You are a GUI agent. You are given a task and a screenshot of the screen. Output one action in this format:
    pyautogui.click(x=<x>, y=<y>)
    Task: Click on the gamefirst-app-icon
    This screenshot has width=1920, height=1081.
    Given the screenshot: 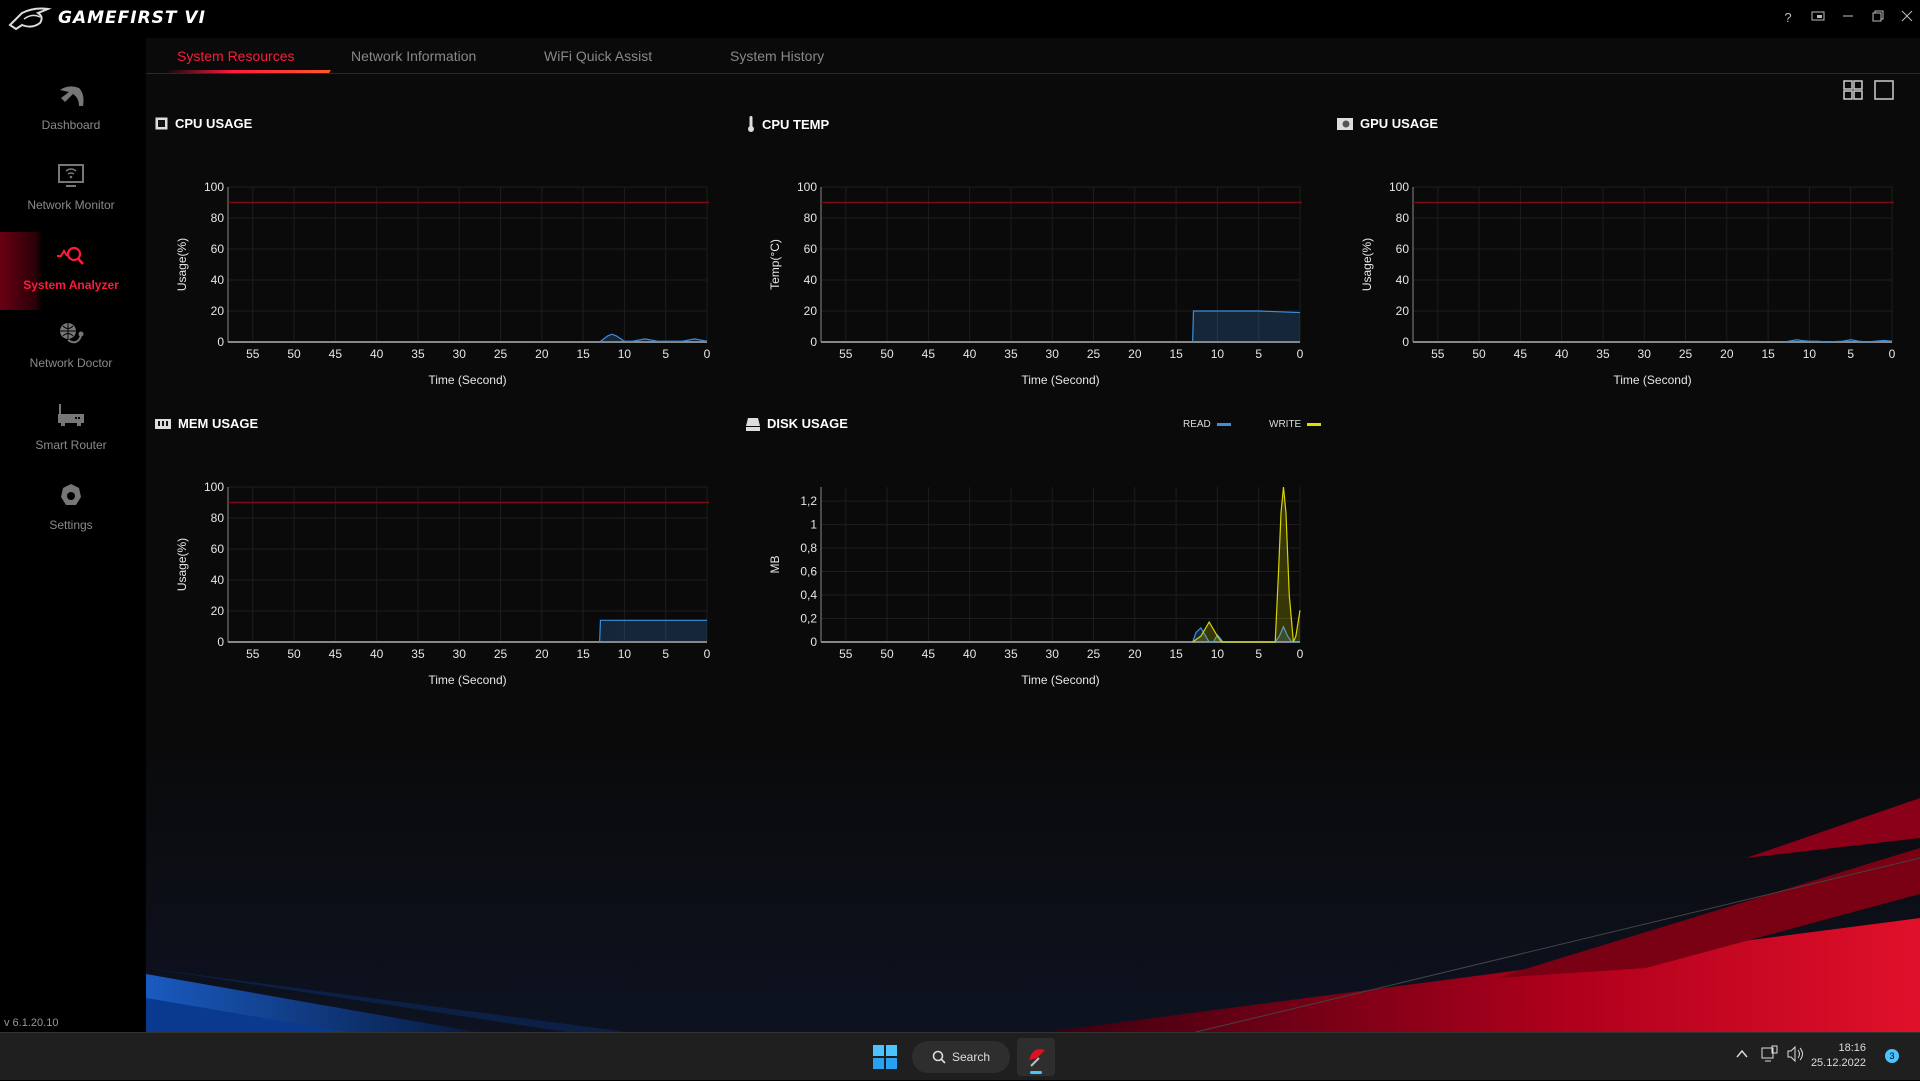 What is the action you would take?
    pyautogui.click(x=1036, y=1057)
    